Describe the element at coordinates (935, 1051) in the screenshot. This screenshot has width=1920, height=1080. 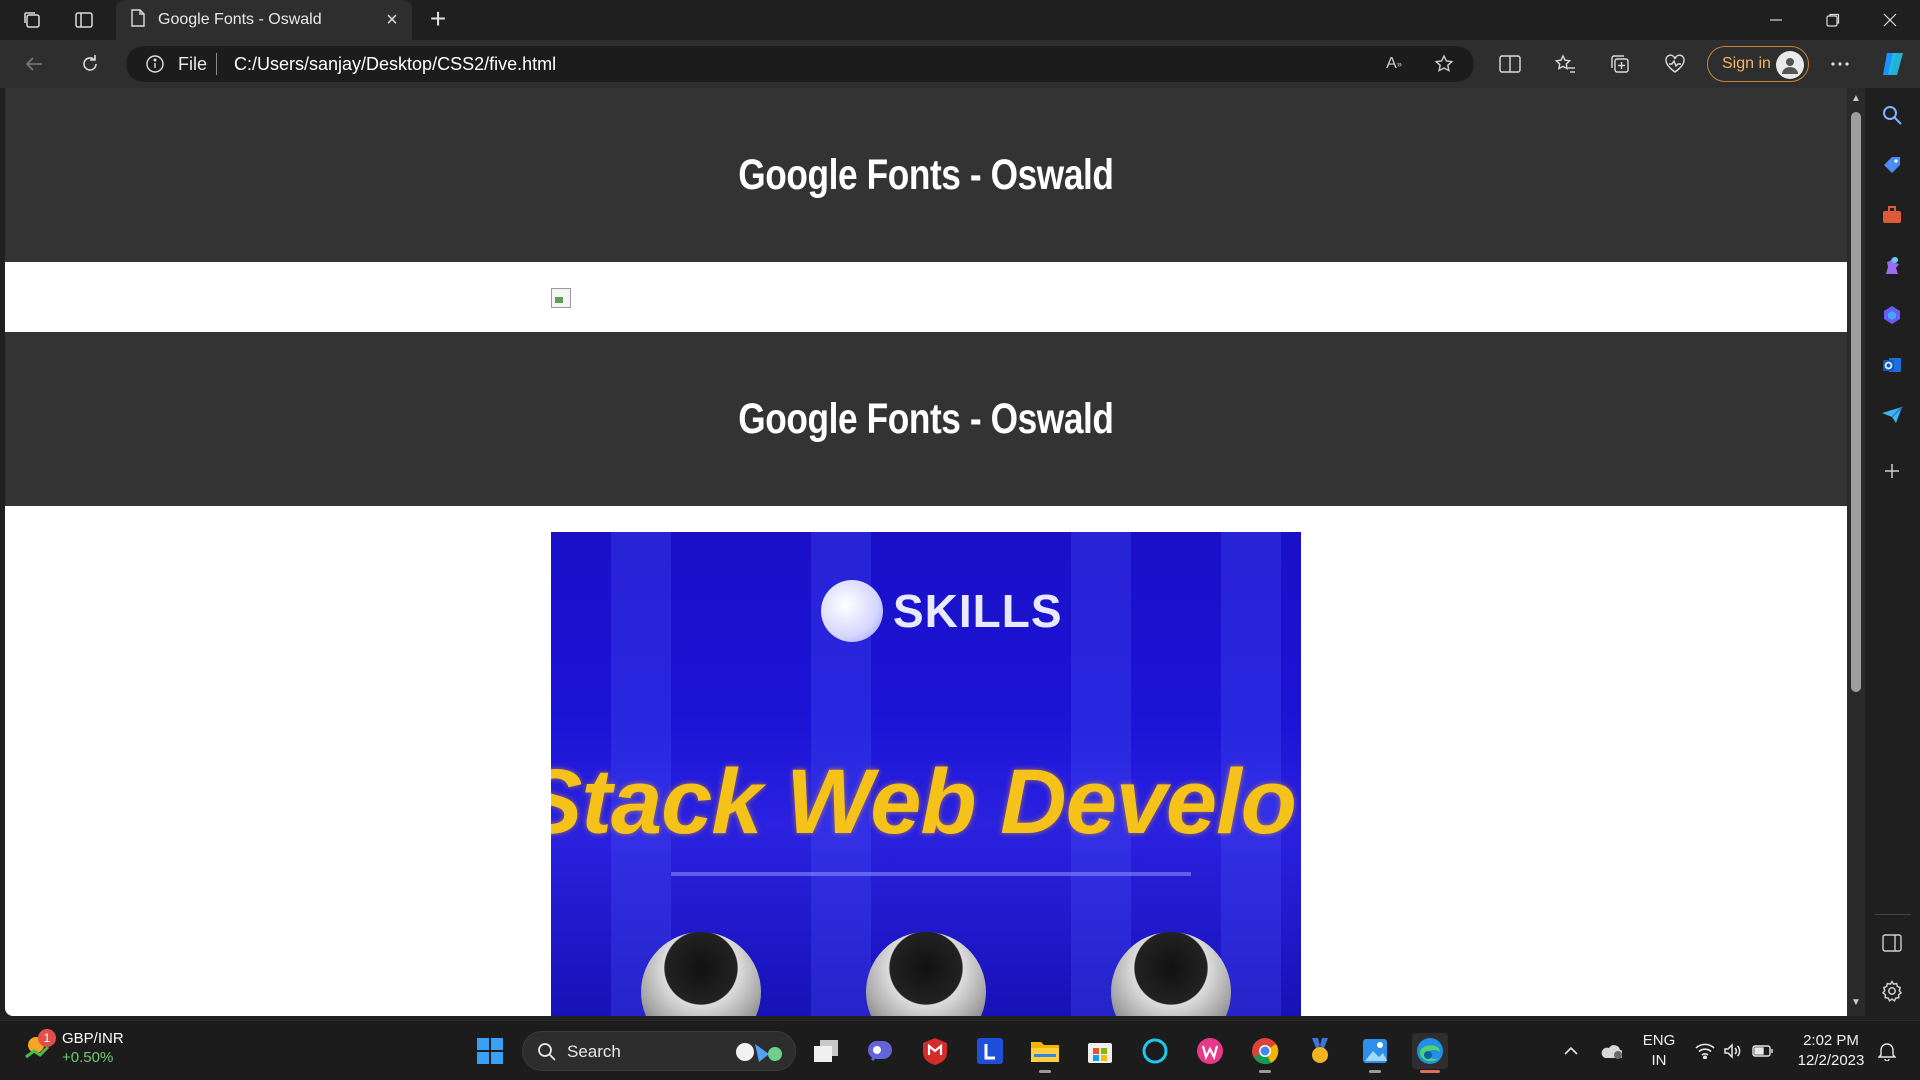
I see `mcafee-icon` at that location.